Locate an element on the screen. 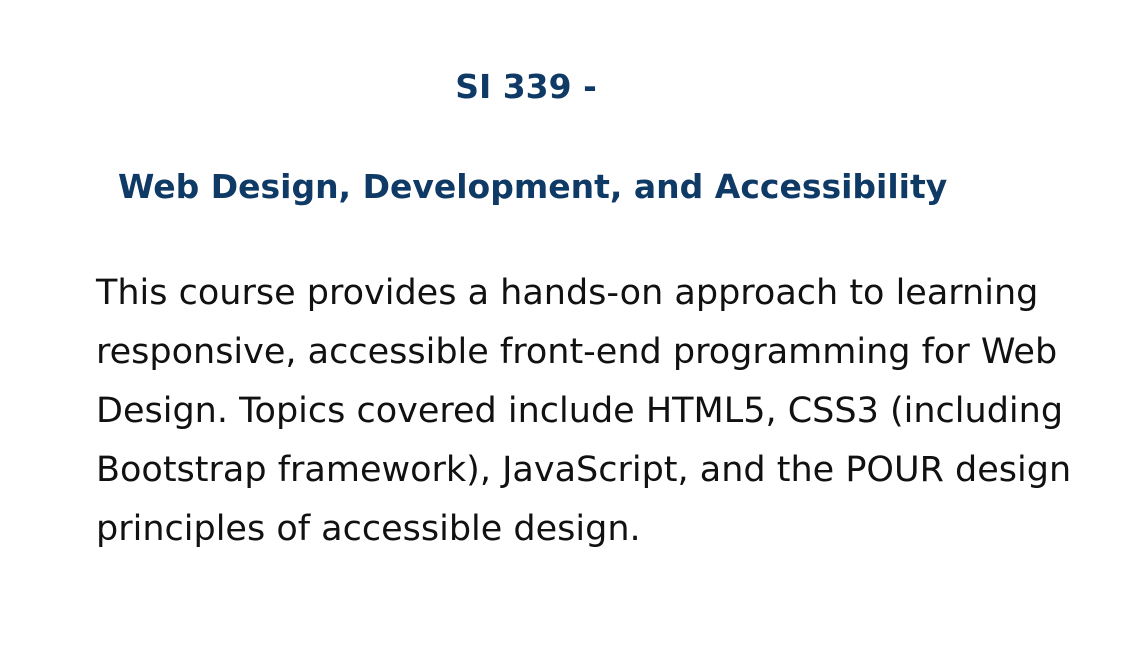 The width and height of the screenshot is (1146, 658). description-line: principles of accessible design. is located at coordinates (368, 529).